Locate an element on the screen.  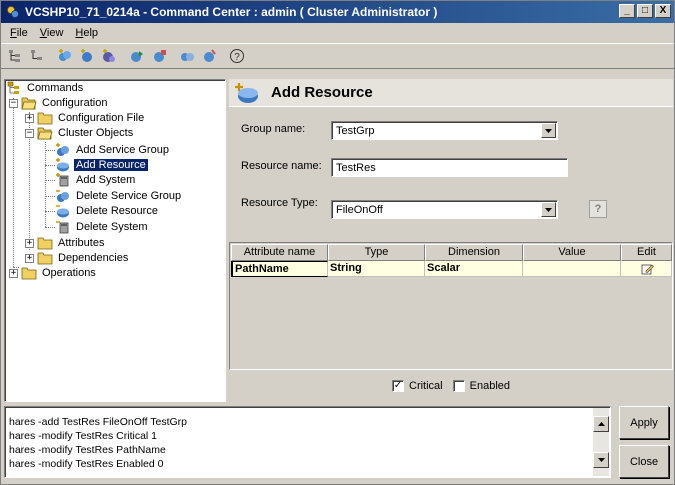
command-line: hares -modify TestRes PathName is located at coordinates (87, 450).